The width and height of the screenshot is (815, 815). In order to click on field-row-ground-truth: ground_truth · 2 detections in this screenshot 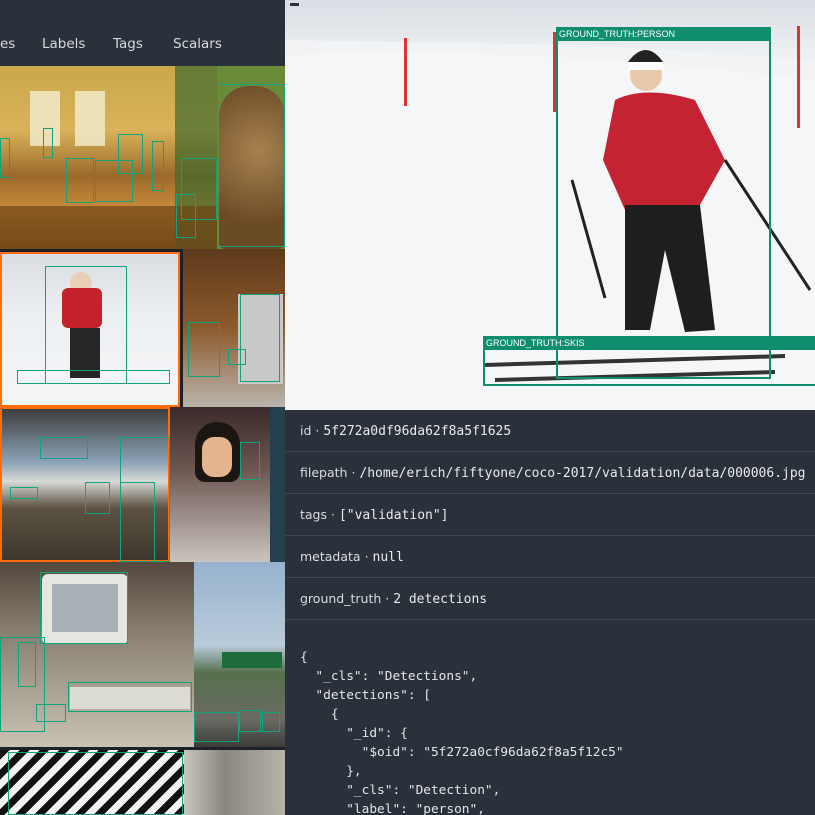, I will do `click(550, 599)`.